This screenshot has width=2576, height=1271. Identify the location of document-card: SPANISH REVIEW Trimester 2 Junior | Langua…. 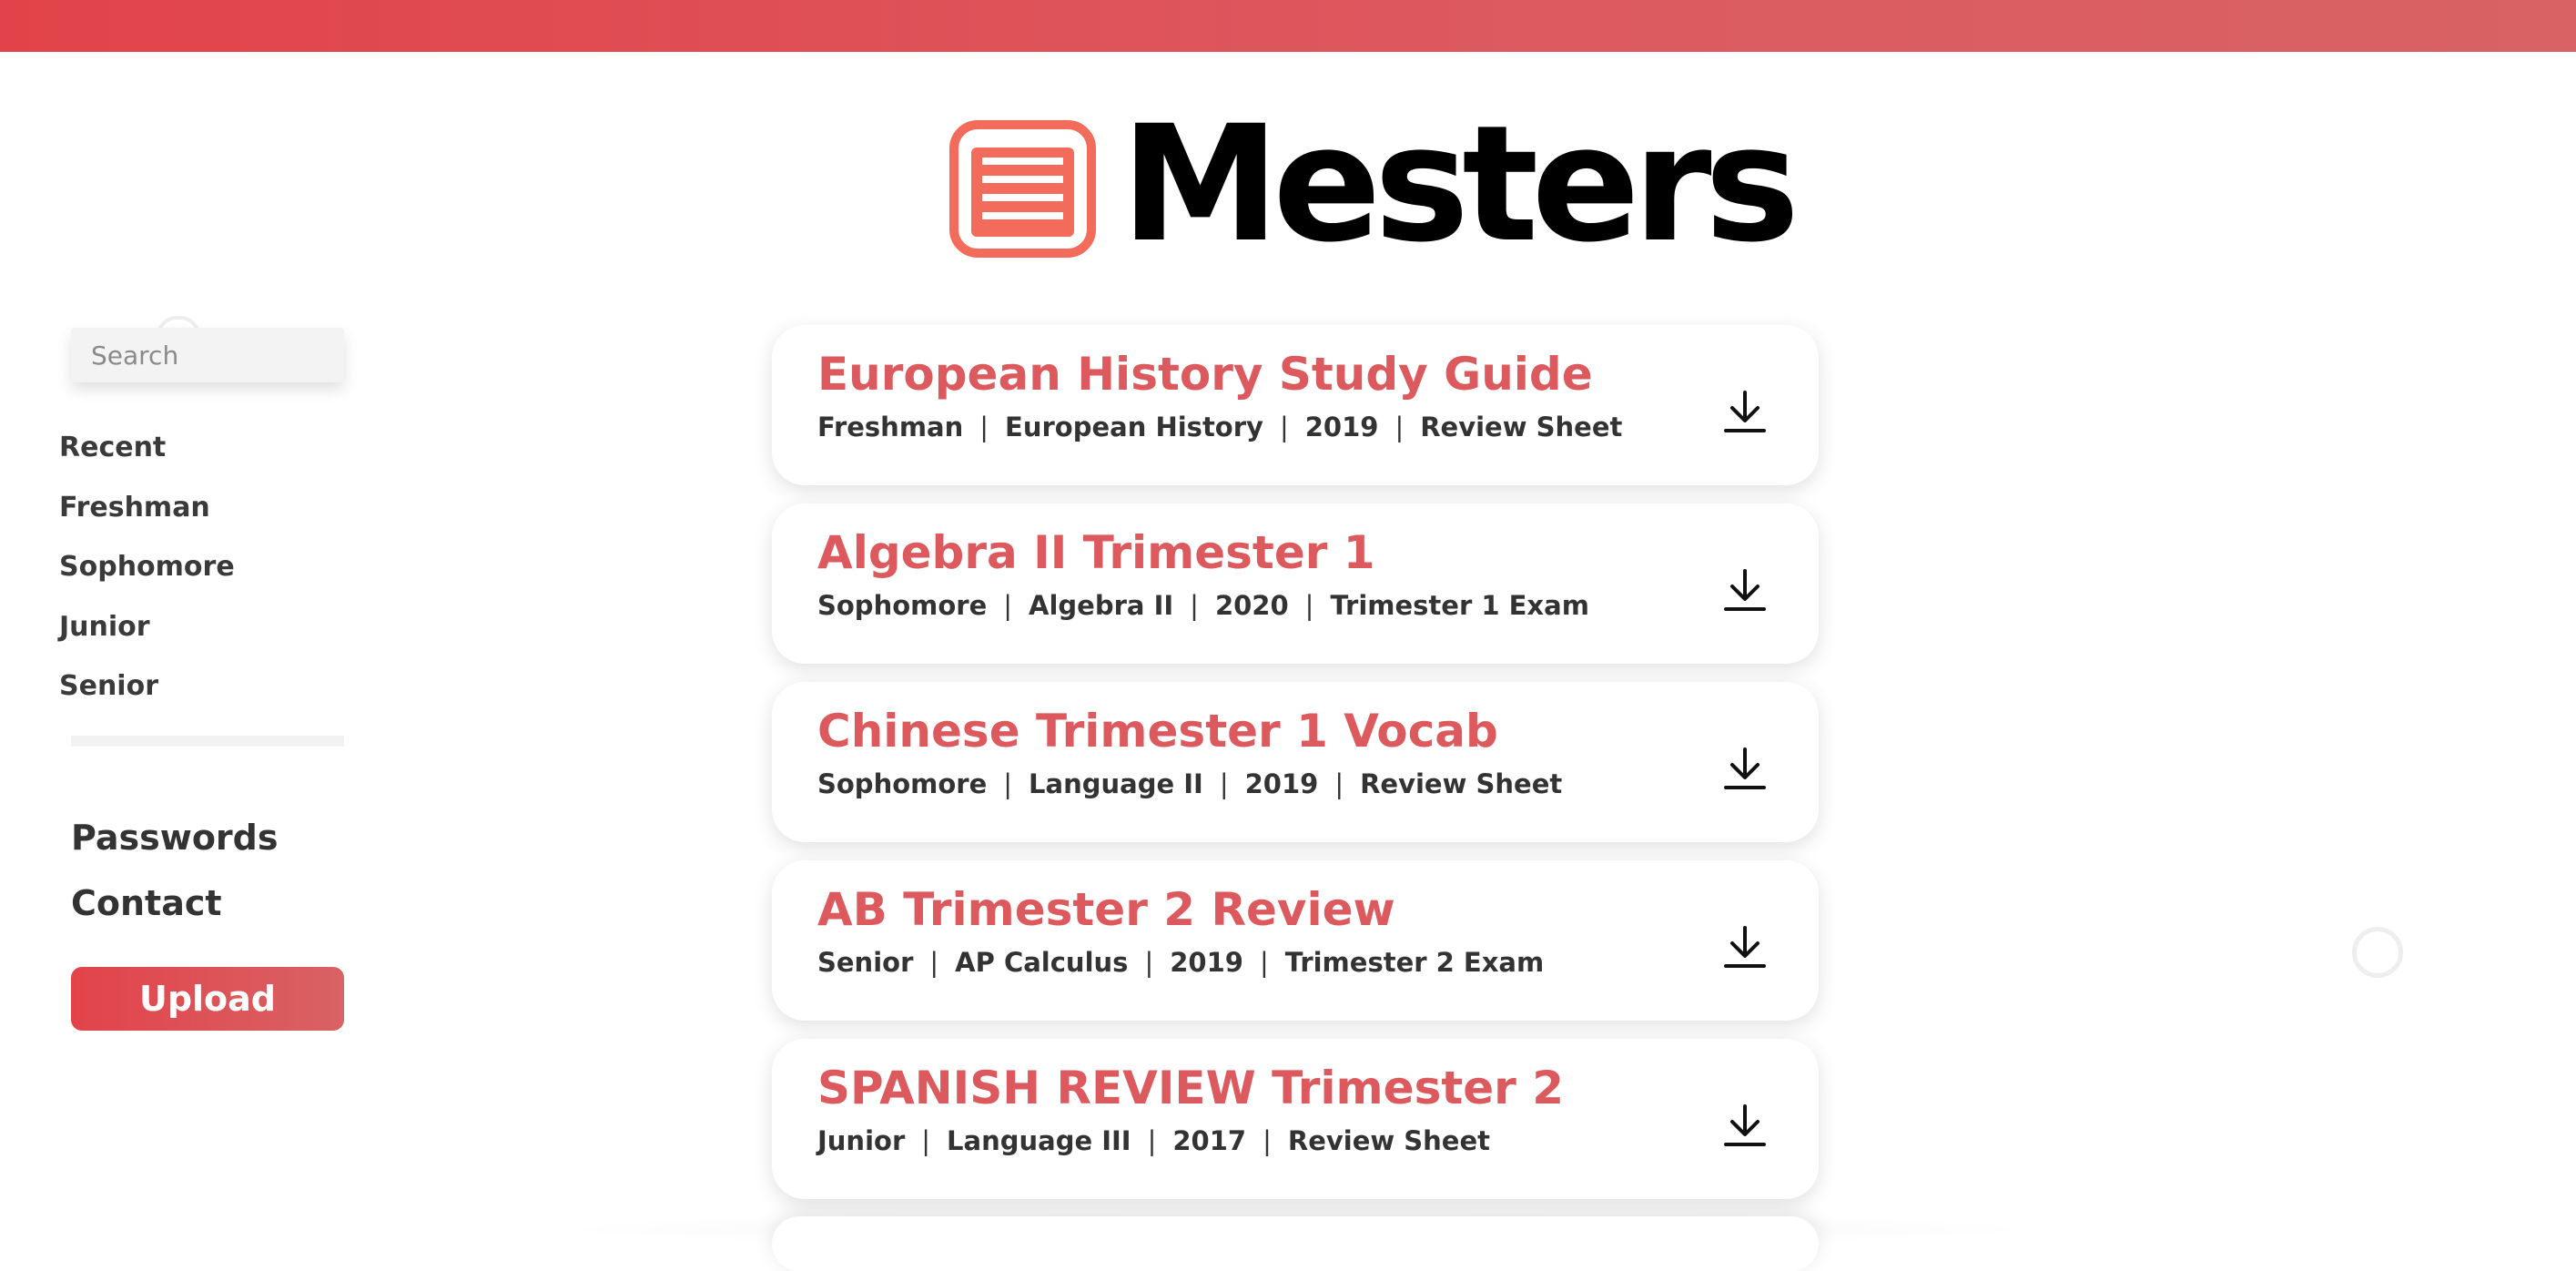
(1295, 1119).